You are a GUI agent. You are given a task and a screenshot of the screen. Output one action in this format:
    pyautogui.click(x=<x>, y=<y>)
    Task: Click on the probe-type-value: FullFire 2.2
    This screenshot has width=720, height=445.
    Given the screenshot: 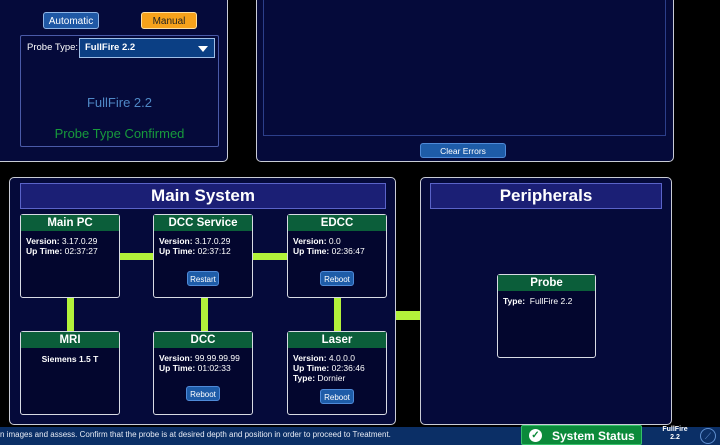 What is the action you would take?
    pyautogui.click(x=110, y=47)
    